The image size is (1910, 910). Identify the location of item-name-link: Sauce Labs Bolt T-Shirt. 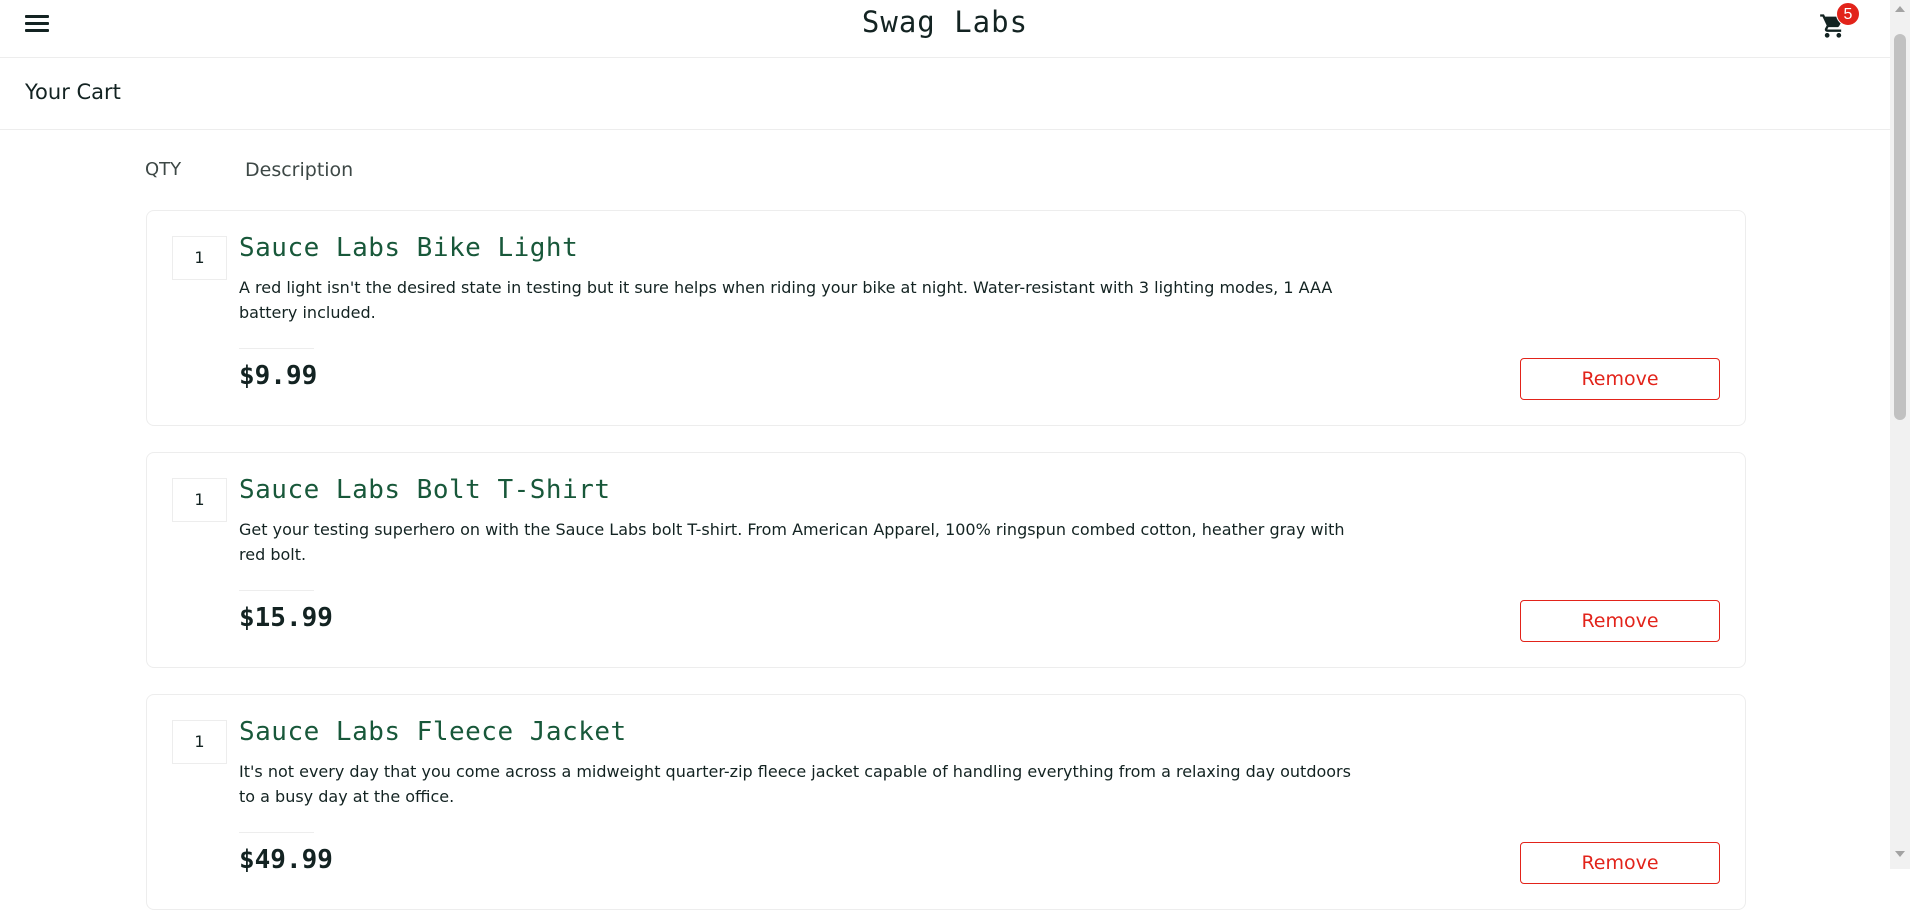
(425, 490).